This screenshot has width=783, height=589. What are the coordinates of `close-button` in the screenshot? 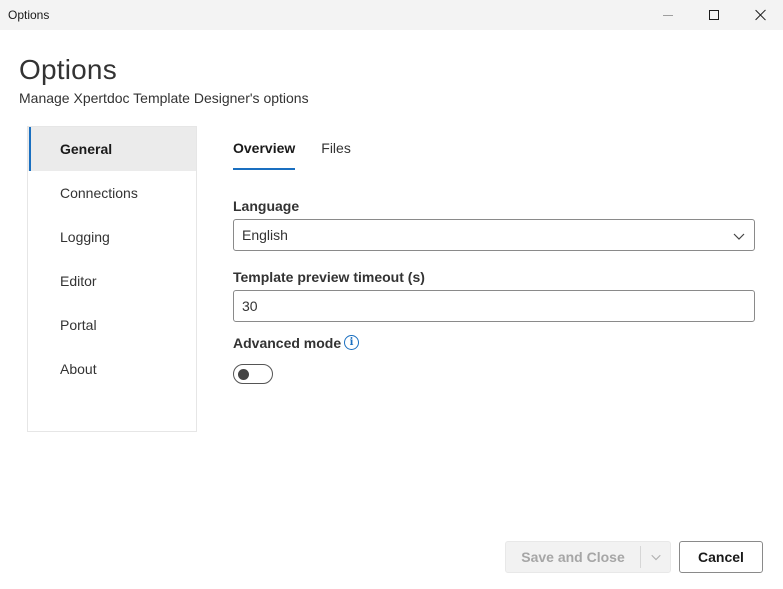 It's located at (760, 15).